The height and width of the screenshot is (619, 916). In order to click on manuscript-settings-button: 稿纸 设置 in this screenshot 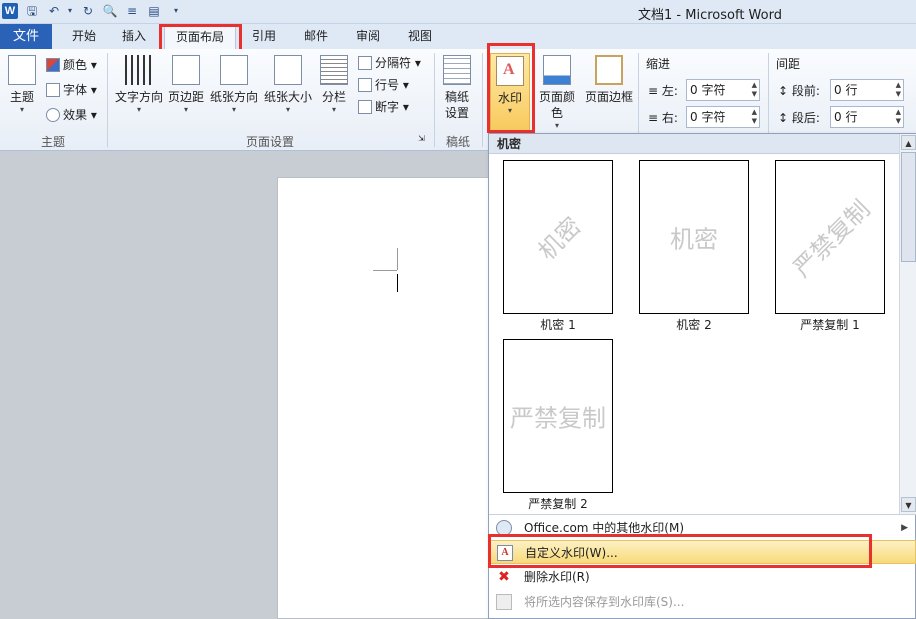, I will do `click(457, 91)`.